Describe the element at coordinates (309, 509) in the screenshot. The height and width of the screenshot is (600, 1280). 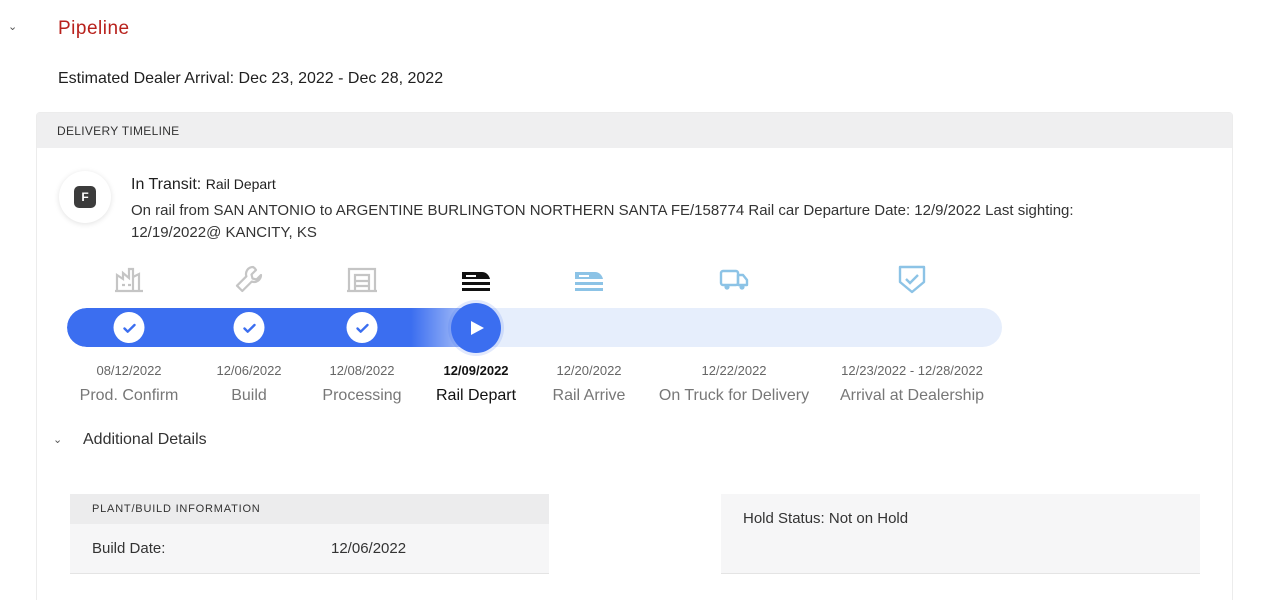
I see `plant-build-header: PLANT/BUILD INFORMATION` at that location.